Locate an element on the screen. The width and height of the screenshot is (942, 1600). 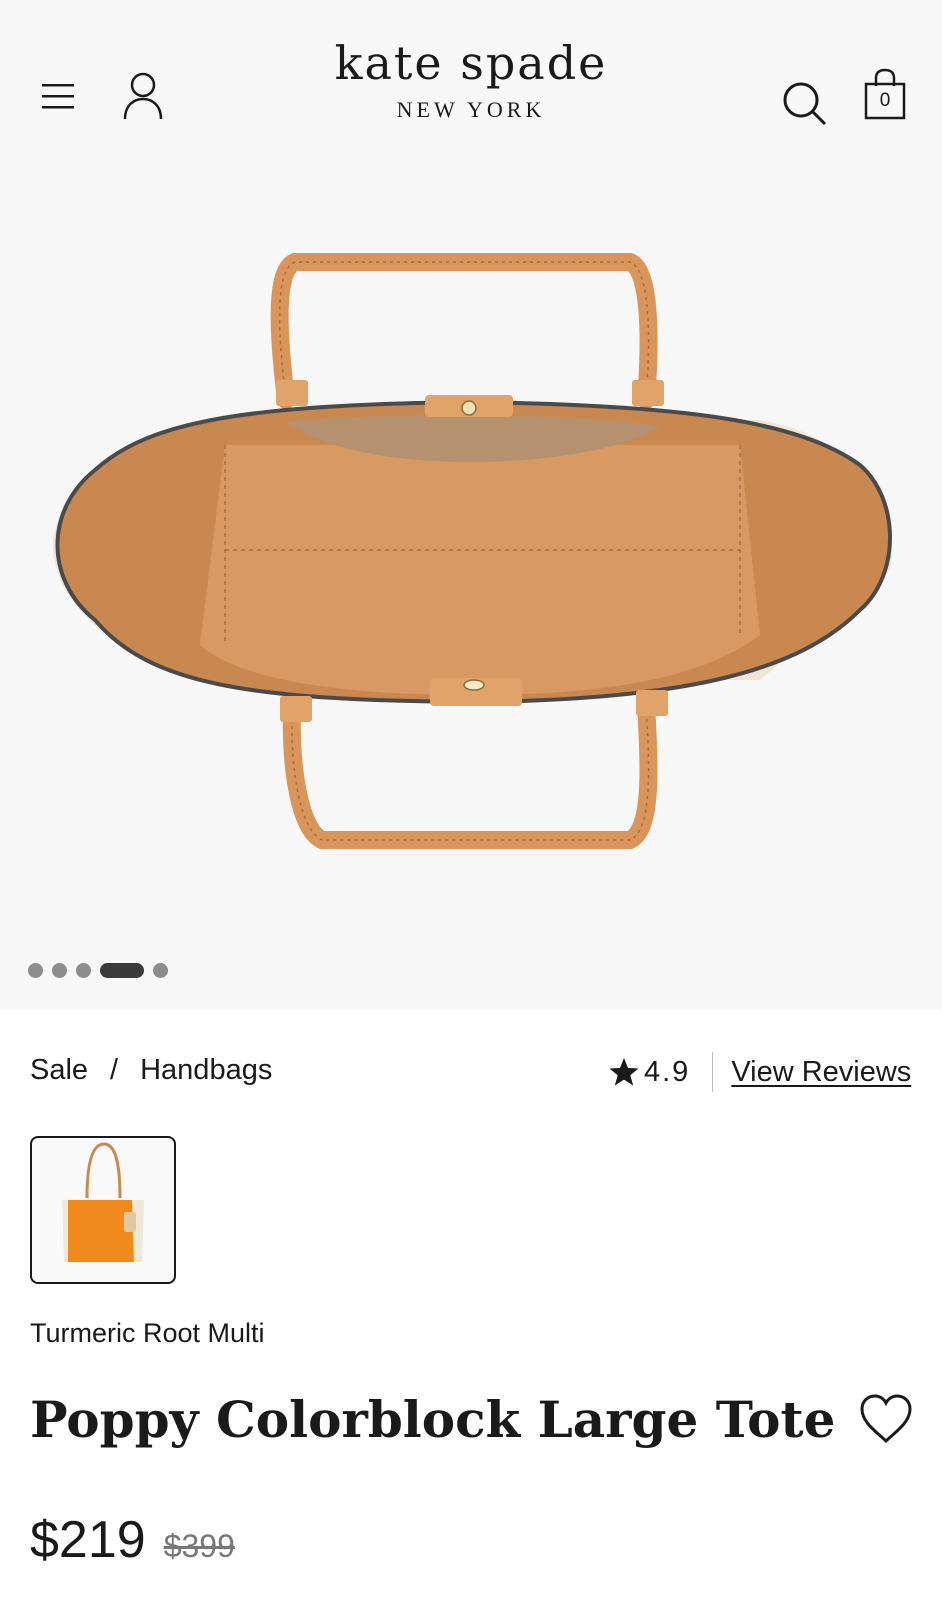
bag-icon: 0 is located at coordinates (885, 96).